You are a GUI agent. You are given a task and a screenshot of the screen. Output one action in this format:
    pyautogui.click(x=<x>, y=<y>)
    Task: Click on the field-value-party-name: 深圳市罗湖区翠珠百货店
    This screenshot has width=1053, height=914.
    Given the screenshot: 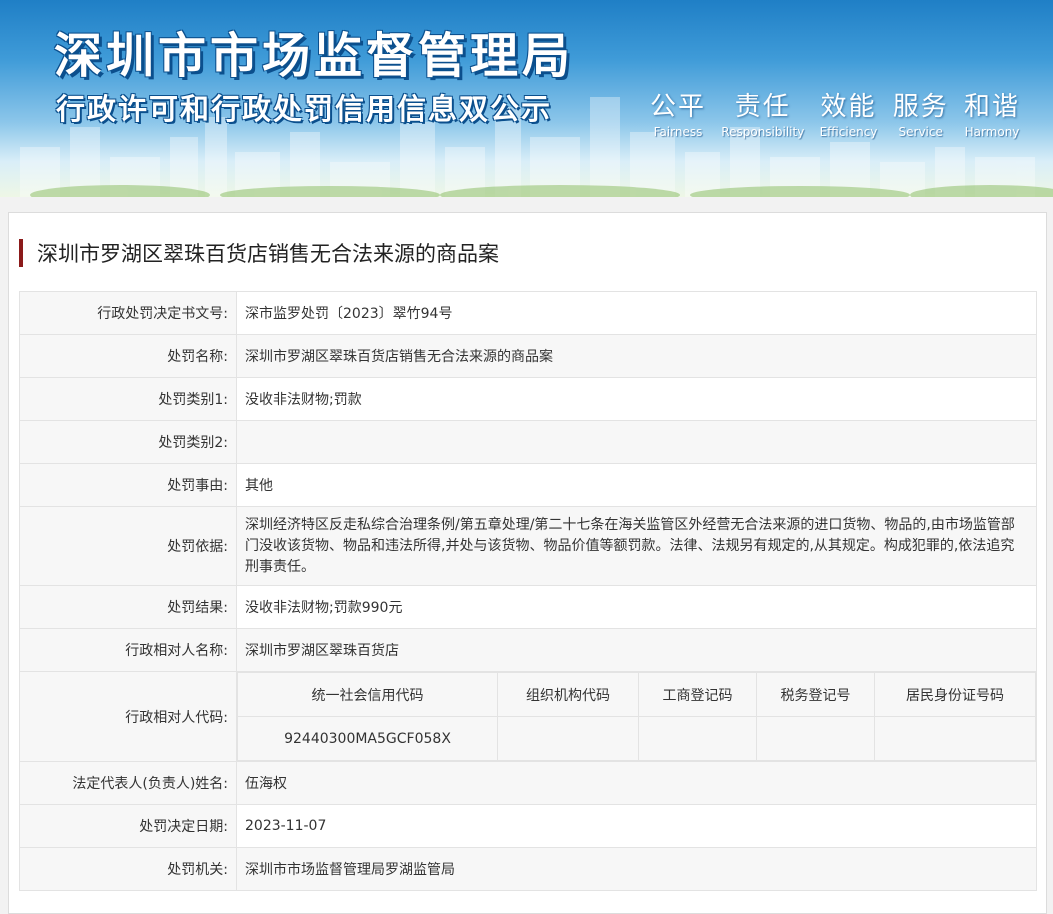 What is the action you would take?
    pyautogui.click(x=636, y=650)
    